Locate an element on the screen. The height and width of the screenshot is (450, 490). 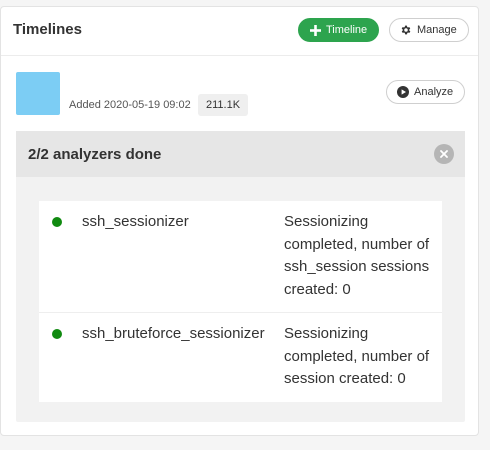
gear-icon is located at coordinates (406, 30).